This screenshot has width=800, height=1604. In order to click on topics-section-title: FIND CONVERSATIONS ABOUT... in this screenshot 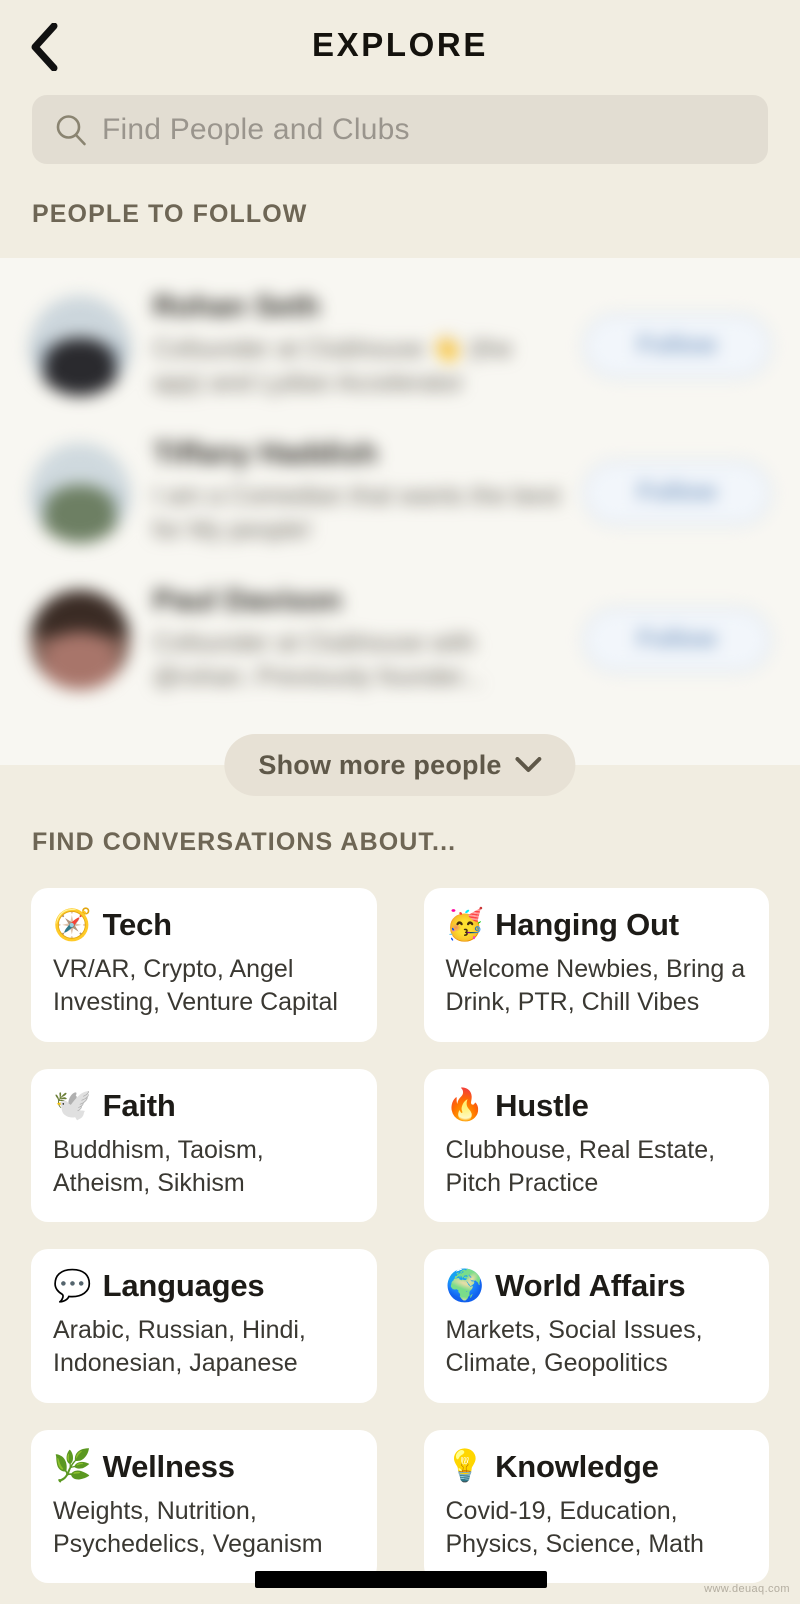, I will do `click(244, 842)`.